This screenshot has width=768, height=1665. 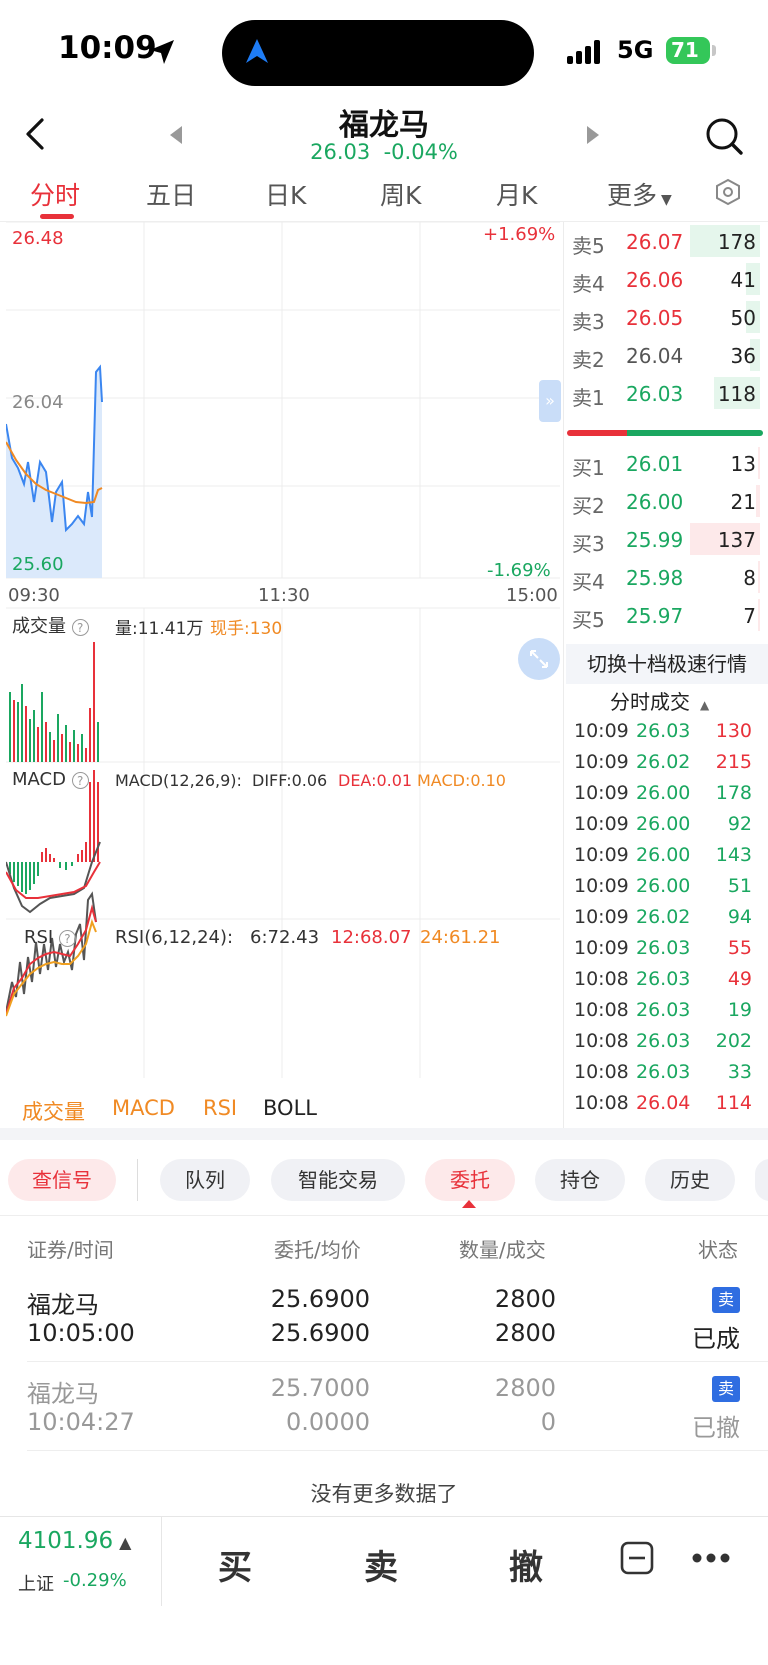 I want to click on bid-row: 买5 25.97 7, so click(x=667, y=615).